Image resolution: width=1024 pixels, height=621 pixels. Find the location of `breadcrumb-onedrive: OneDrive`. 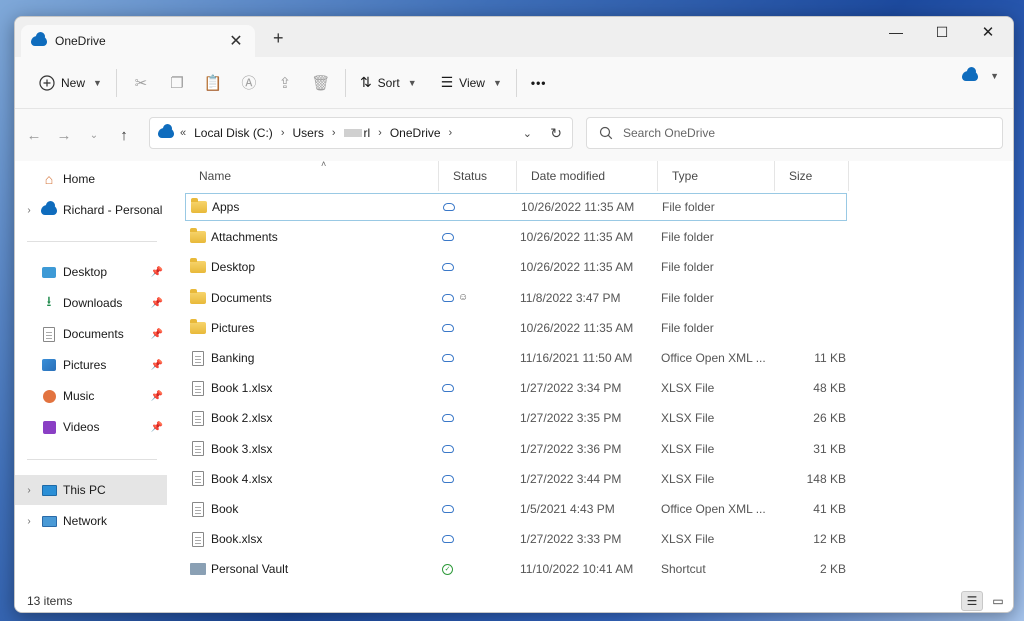

breadcrumb-onedrive: OneDrive is located at coordinates (415, 133).